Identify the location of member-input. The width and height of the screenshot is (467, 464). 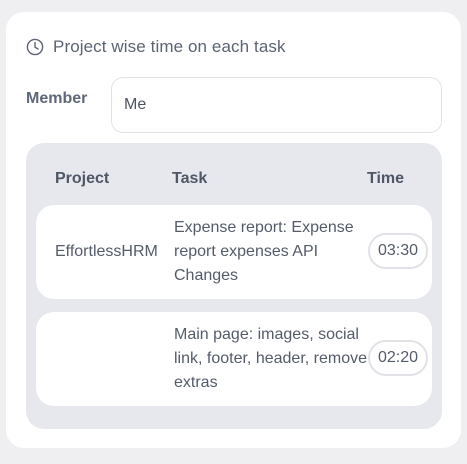
(276, 105).